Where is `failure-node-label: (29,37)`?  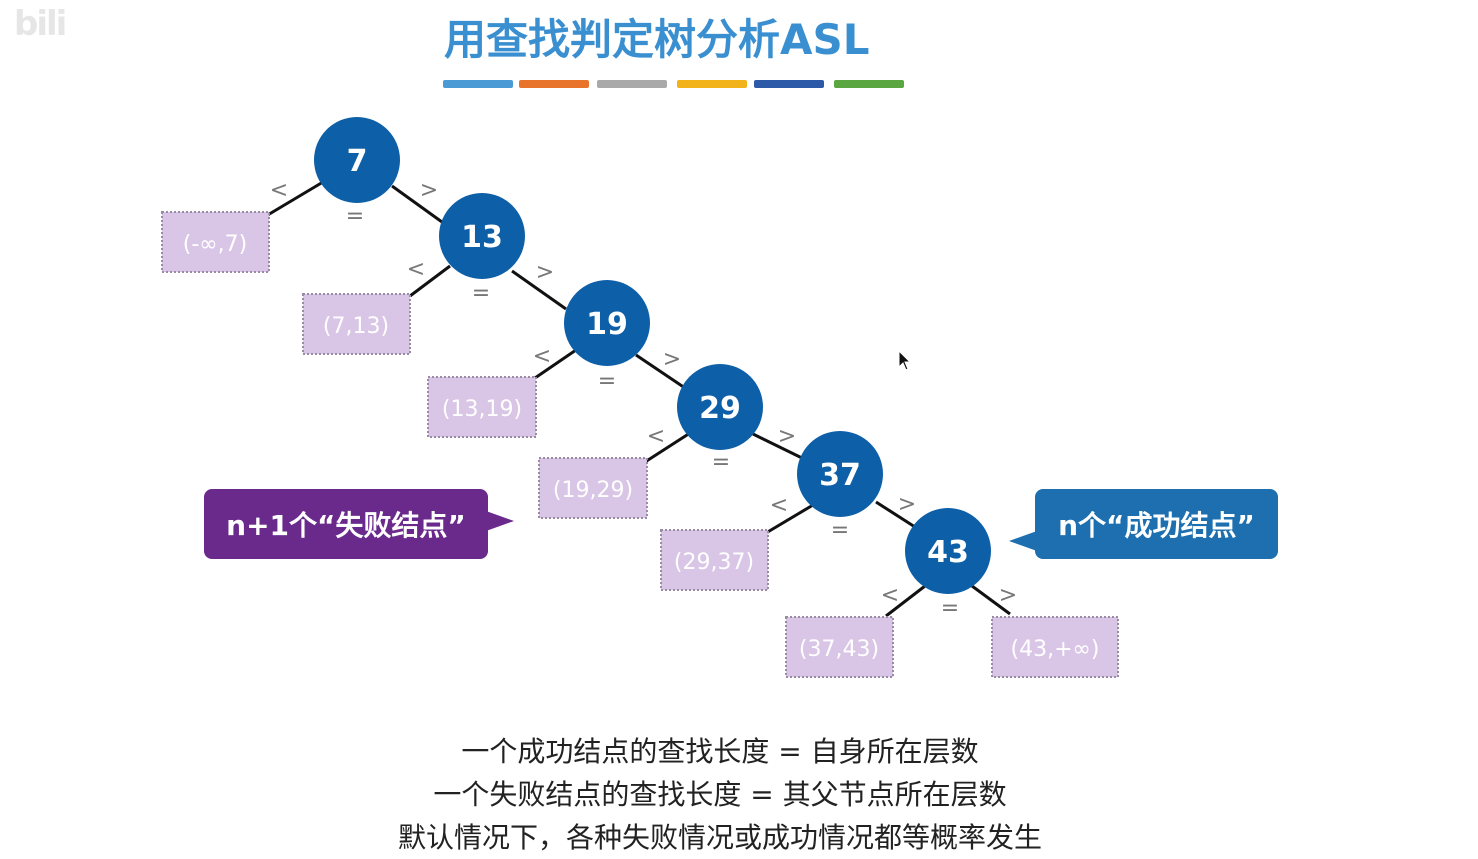
failure-node-label: (29,37) is located at coordinates (714, 562).